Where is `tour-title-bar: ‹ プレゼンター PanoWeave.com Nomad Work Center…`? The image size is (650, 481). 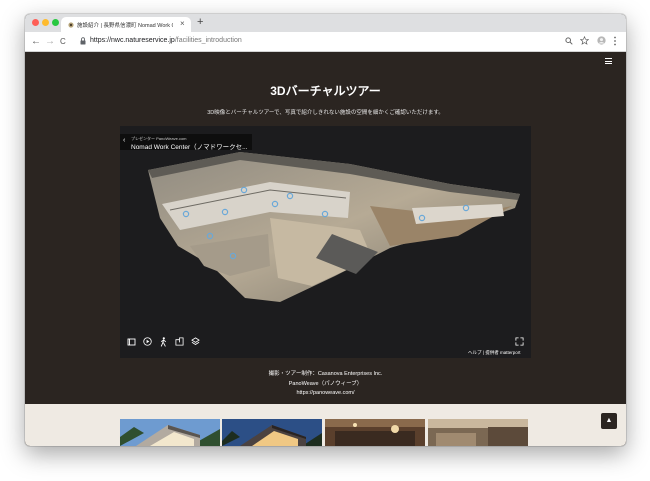 tour-title-bar: ‹ プレゼンター PanoWeave.com Nomad Work Center… is located at coordinates (186, 142).